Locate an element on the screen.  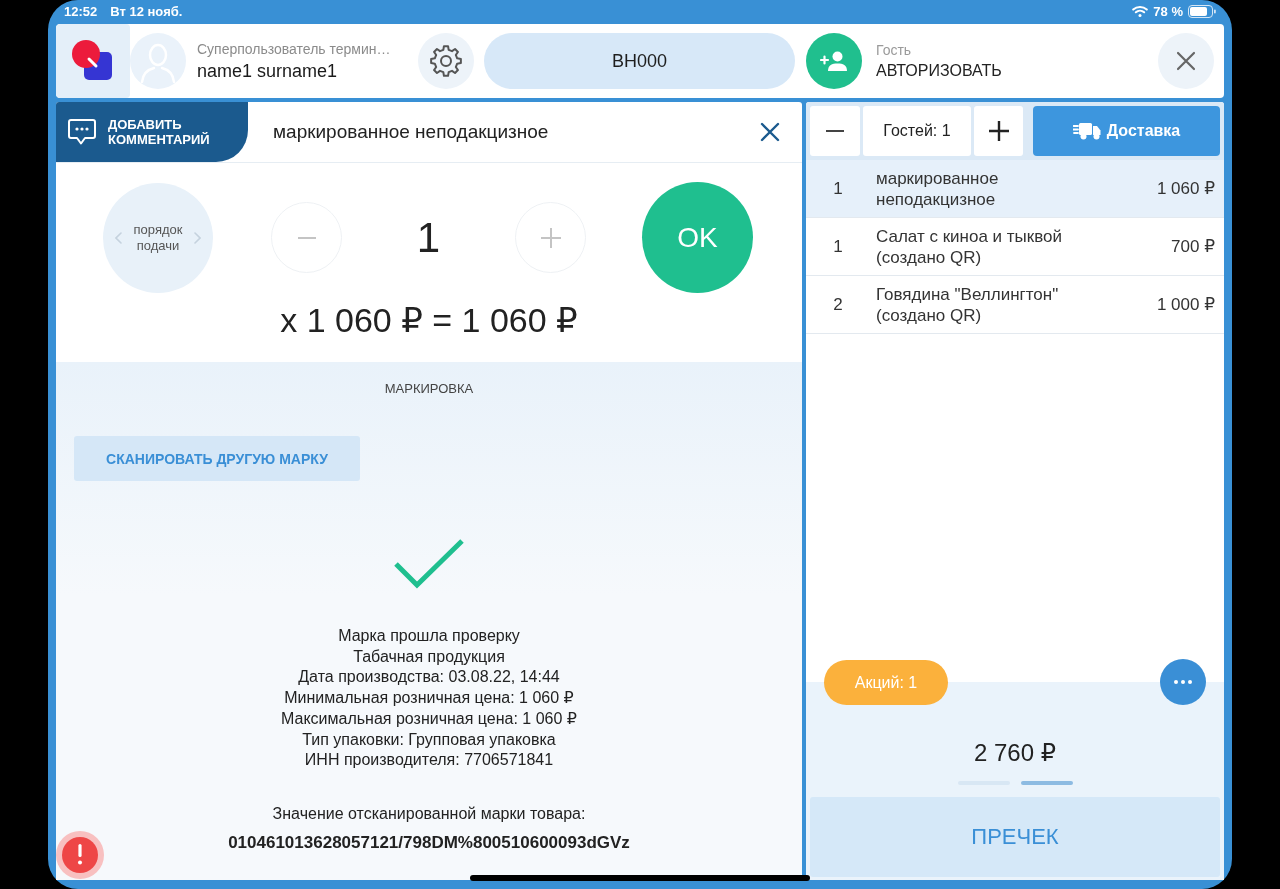
guest-count: Гостей: 1 is located at coordinates (917, 131).